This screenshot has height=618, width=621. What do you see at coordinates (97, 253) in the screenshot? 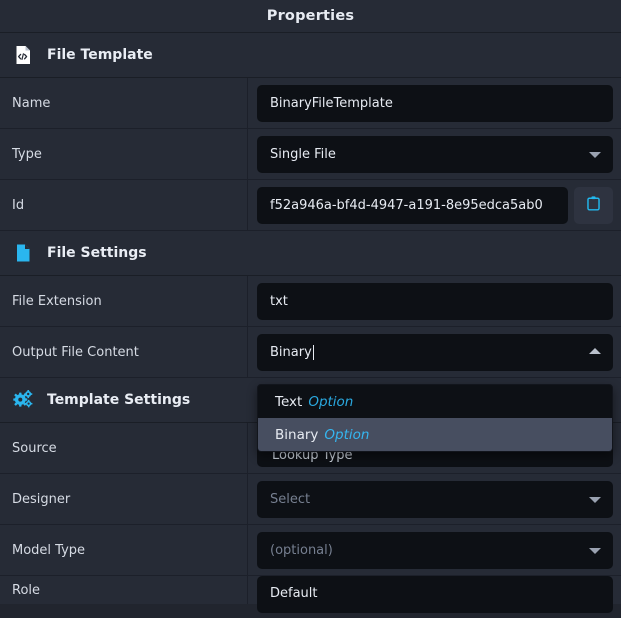
I see `section-title-file-settings: File Settings` at bounding box center [97, 253].